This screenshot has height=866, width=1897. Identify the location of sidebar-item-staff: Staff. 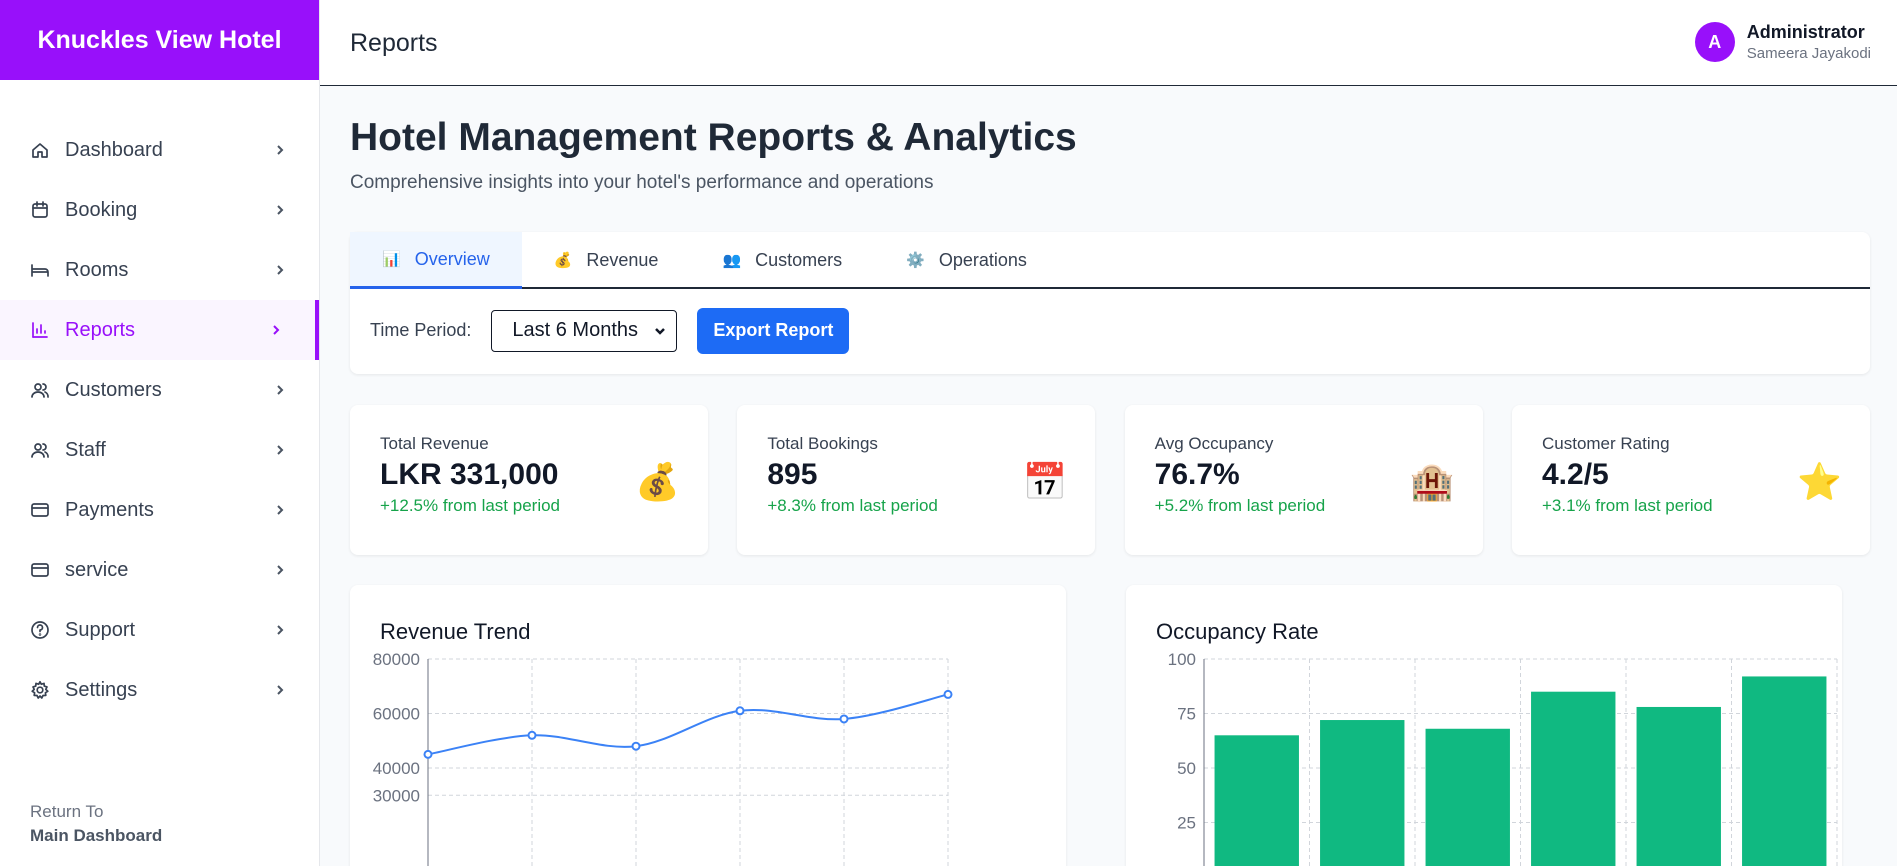
(159, 450).